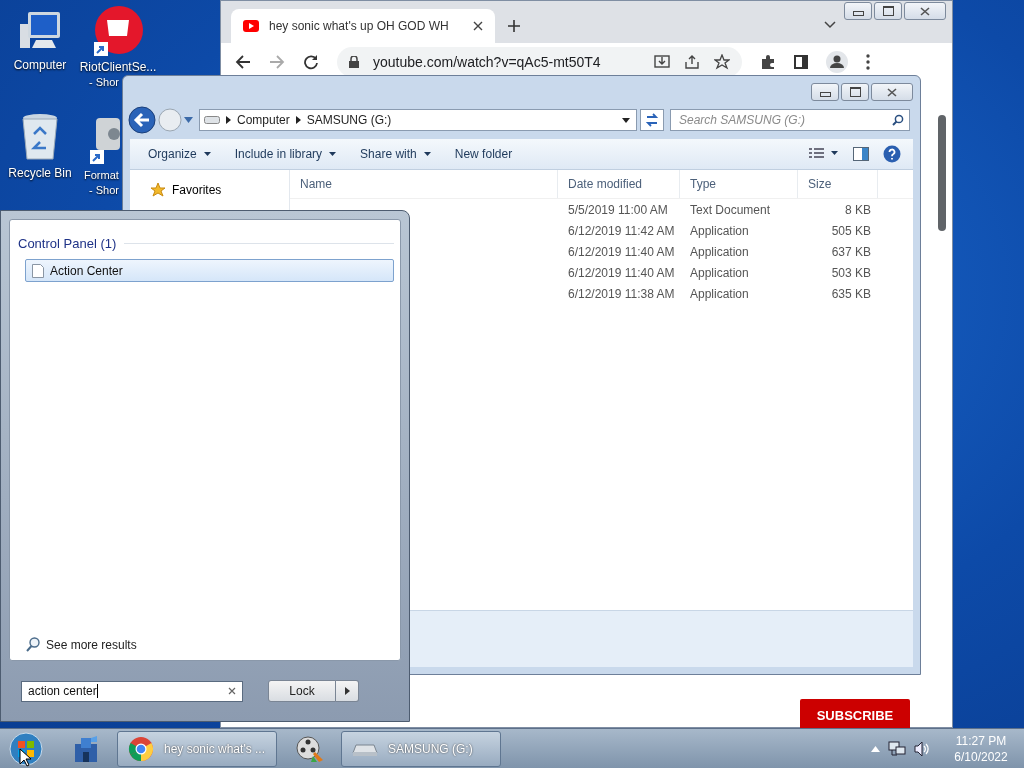 This screenshot has width=1024, height=768. Describe the element at coordinates (830, 25) in the screenshot. I see `chevron-down-icon` at that location.